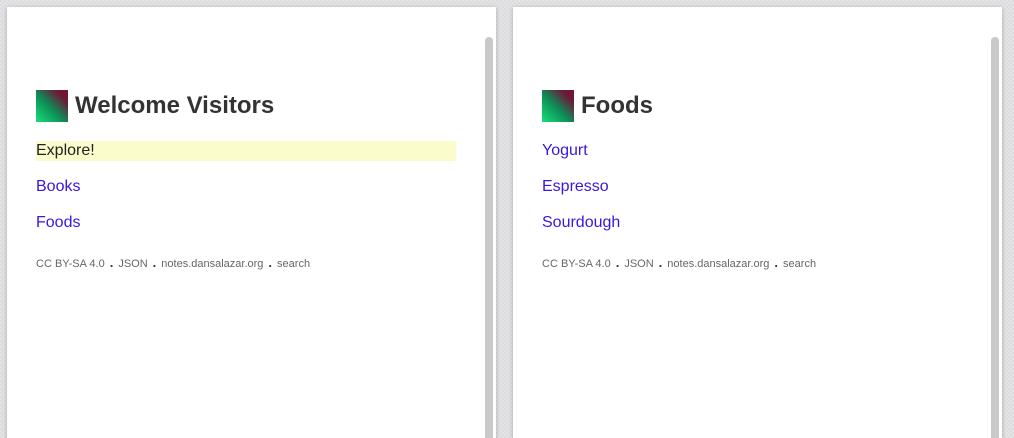 This screenshot has height=438, width=1014. I want to click on page-header: Welcome Visitors, so click(246, 106).